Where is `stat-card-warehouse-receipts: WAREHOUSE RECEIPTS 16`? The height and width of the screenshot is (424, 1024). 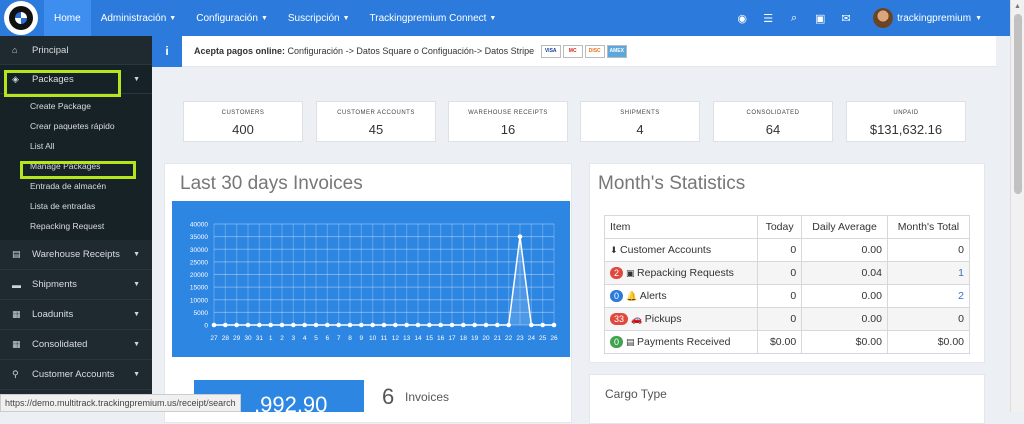 stat-card-warehouse-receipts: WAREHOUSE RECEIPTS 16 is located at coordinates (508, 121).